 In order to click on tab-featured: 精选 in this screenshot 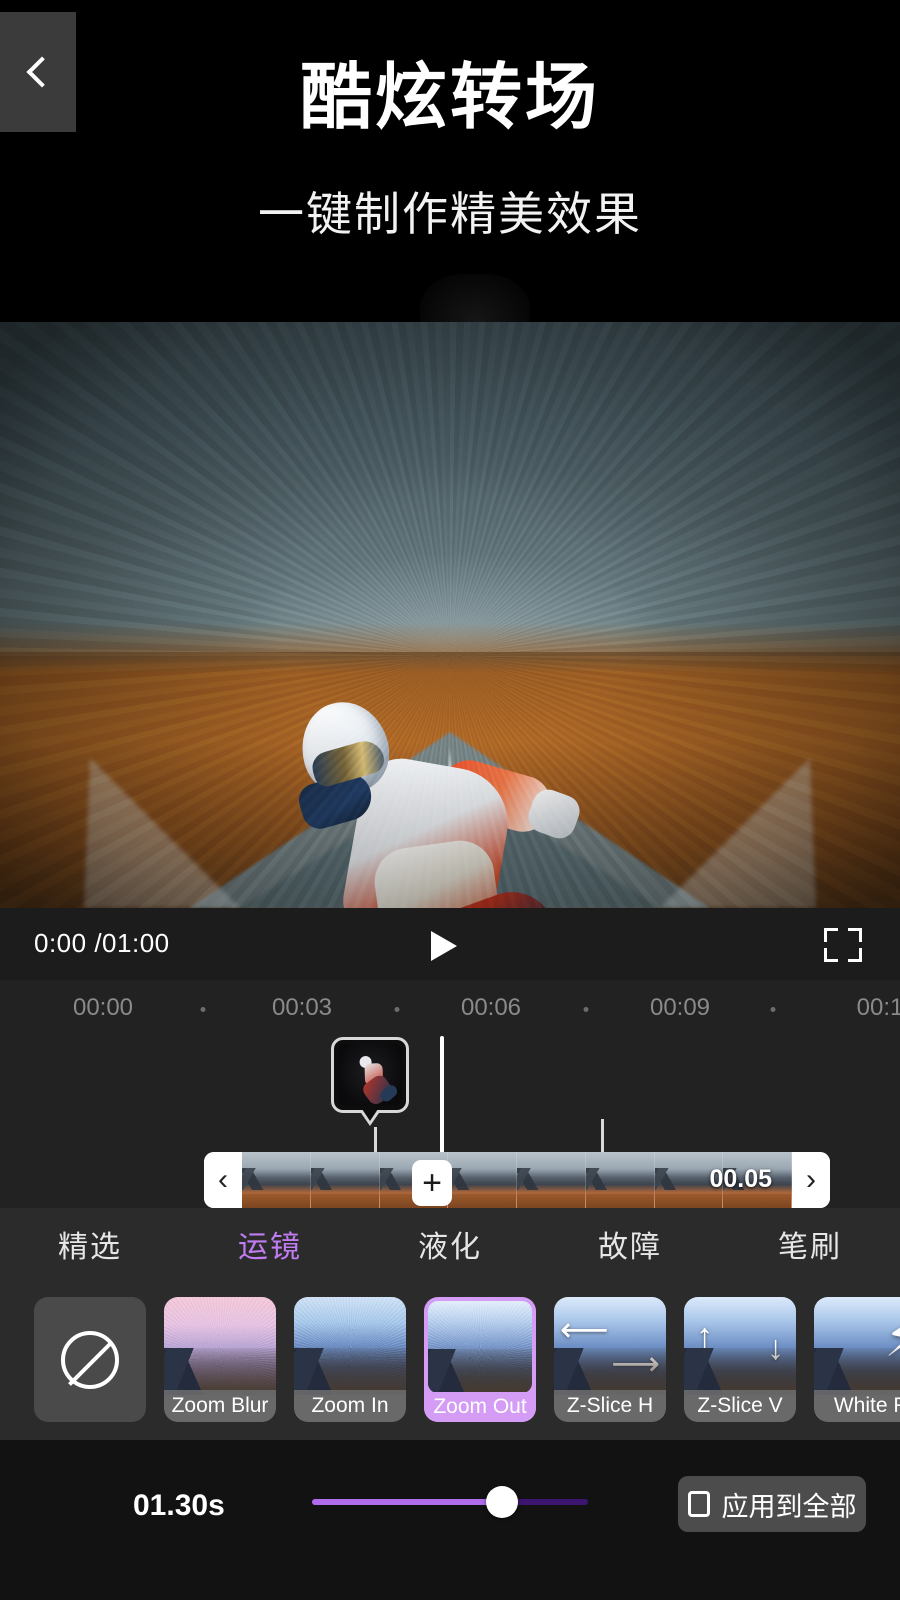, I will do `click(90, 1244)`.